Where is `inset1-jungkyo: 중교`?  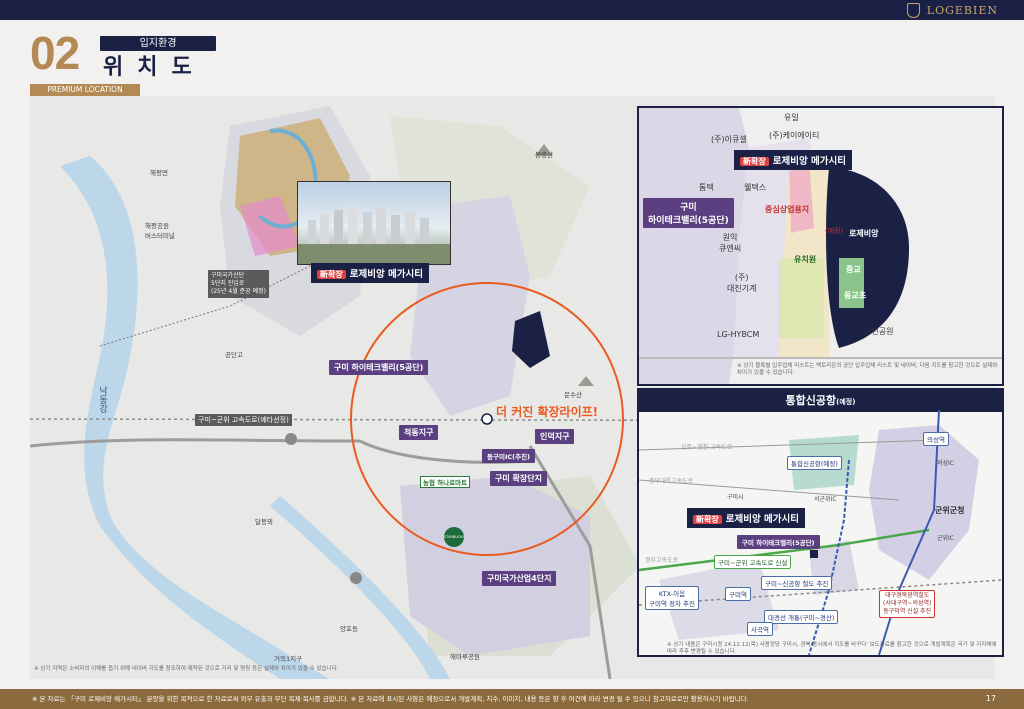 inset1-jungkyo: 중교 is located at coordinates (853, 269).